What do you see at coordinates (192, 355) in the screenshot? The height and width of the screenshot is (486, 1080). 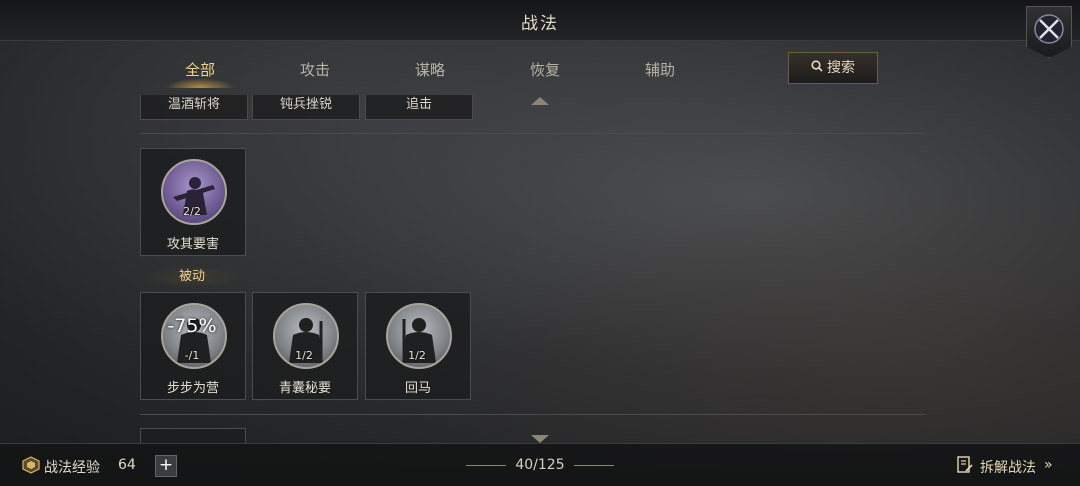 I see `skill-count: -/1` at bounding box center [192, 355].